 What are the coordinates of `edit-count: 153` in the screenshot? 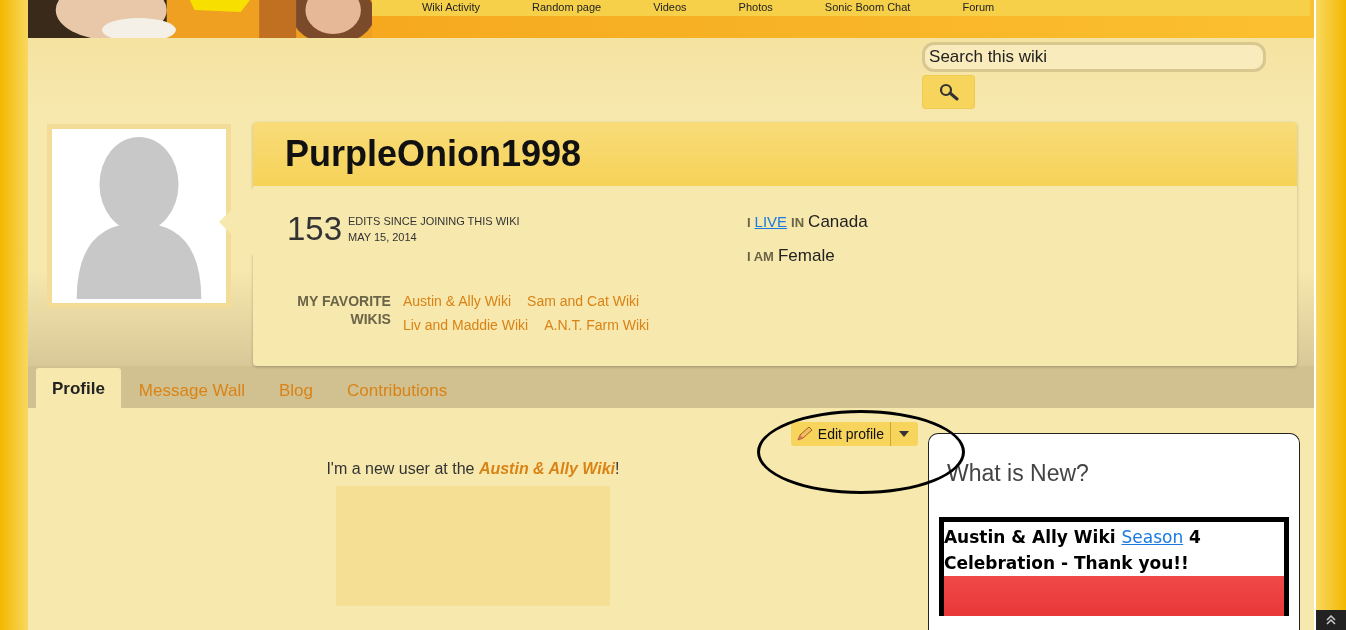 It's located at (314, 229).